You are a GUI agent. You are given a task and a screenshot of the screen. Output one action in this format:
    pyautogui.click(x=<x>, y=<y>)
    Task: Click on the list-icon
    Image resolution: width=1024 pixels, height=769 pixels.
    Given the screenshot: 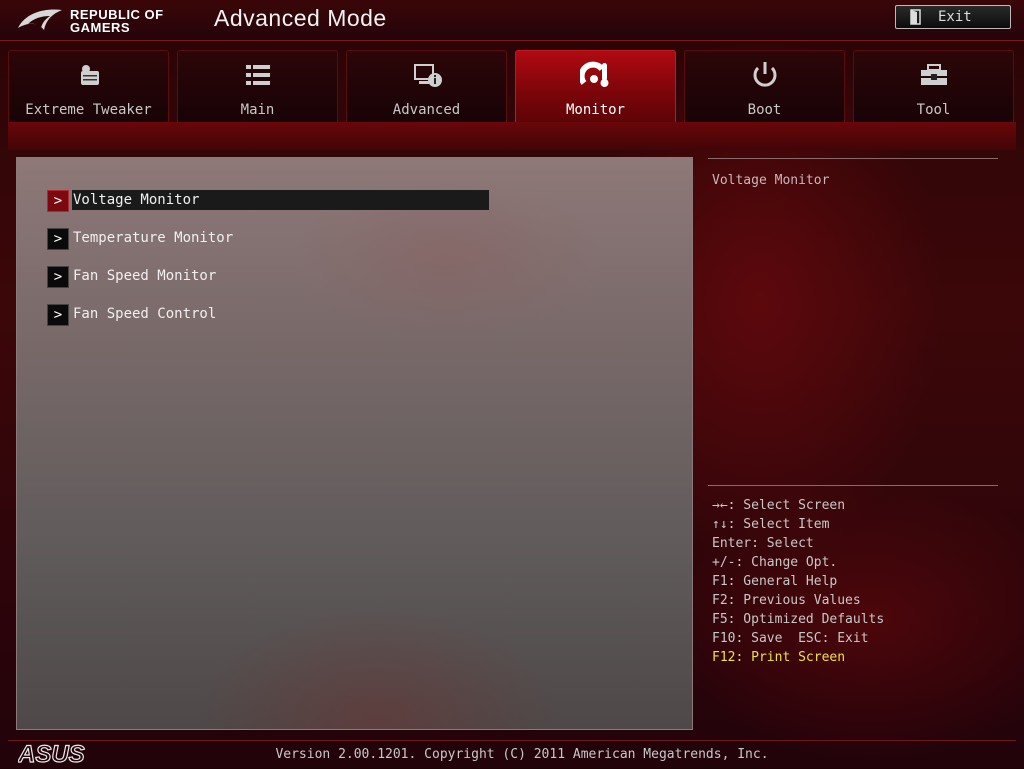 What is the action you would take?
    pyautogui.click(x=257, y=75)
    